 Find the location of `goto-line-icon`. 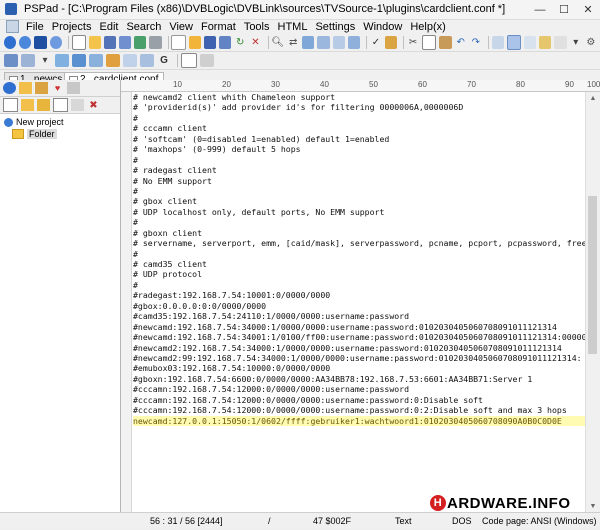

goto-line-icon is located at coordinates (308, 42).